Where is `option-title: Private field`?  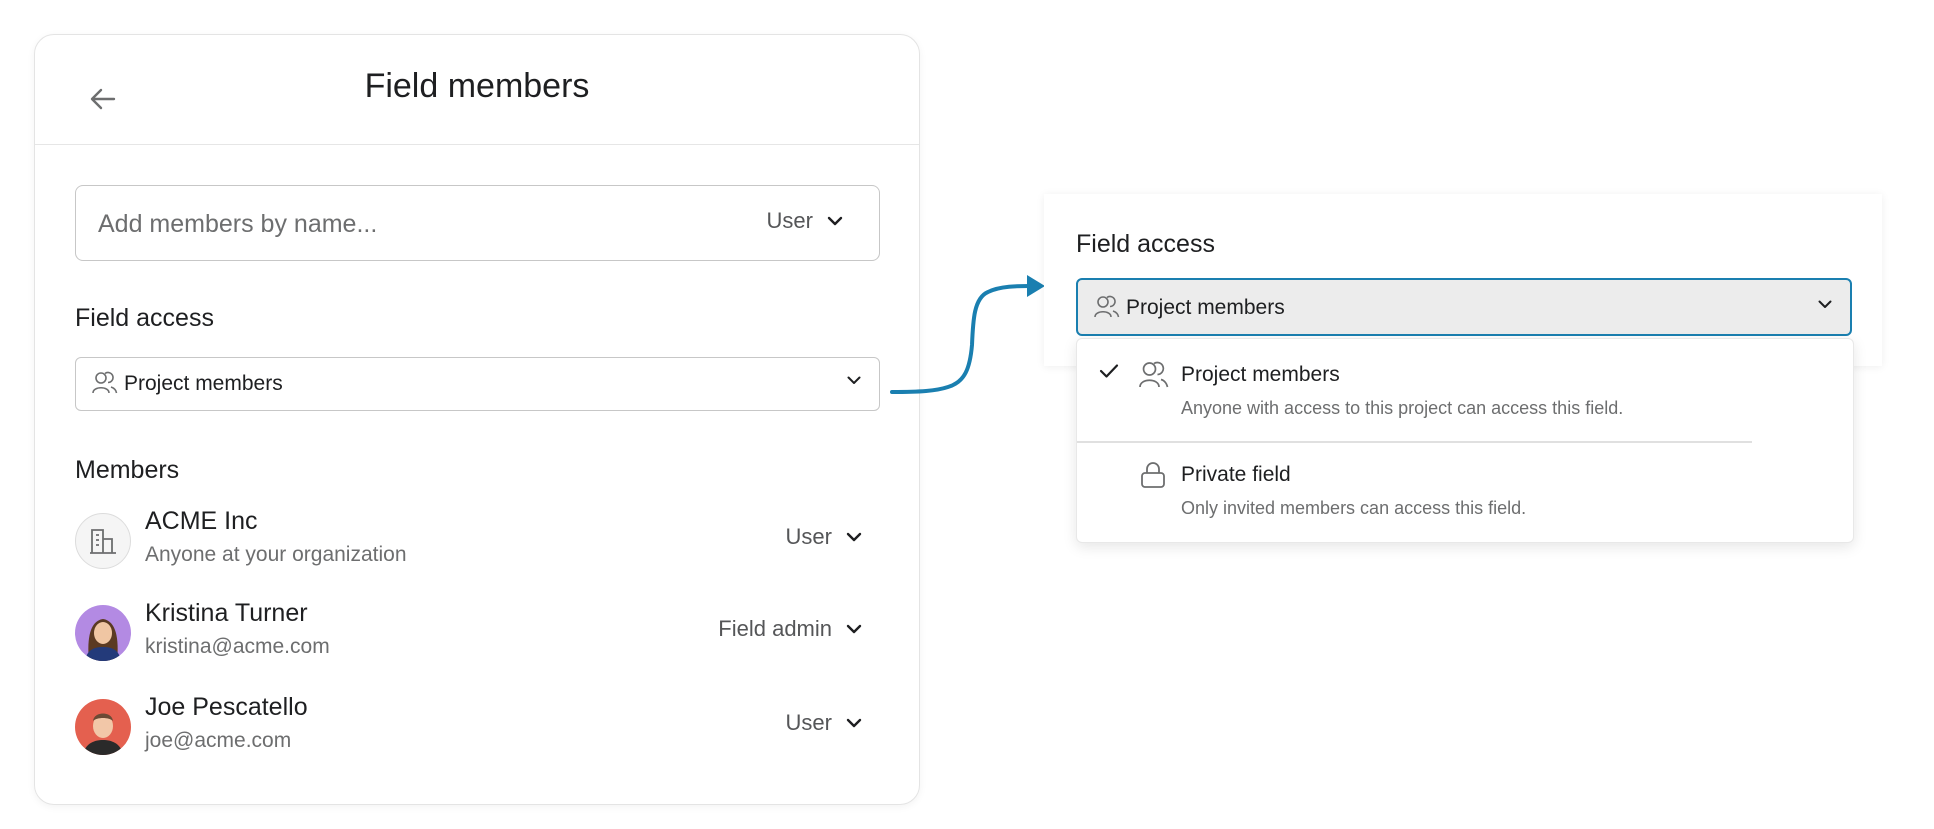 option-title: Private field is located at coordinates (1236, 474).